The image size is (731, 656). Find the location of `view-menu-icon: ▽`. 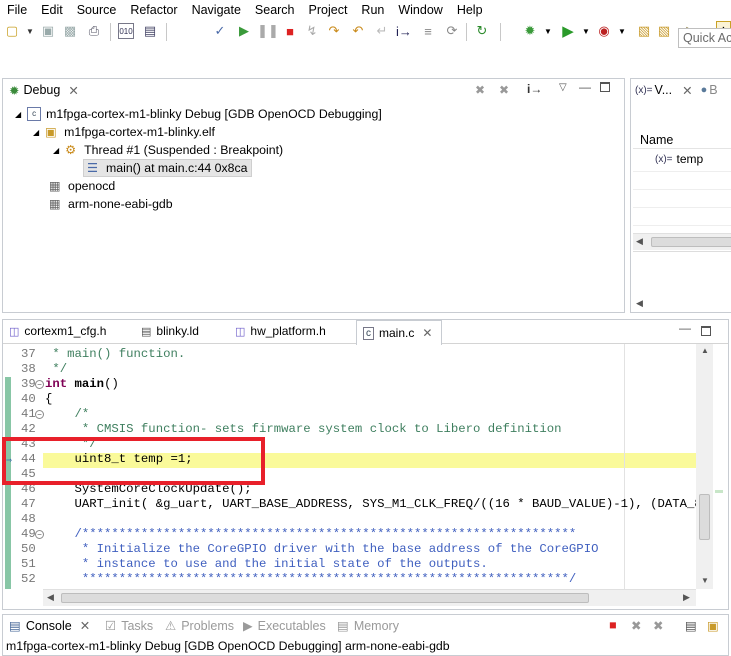

view-menu-icon: ▽ is located at coordinates (563, 87).